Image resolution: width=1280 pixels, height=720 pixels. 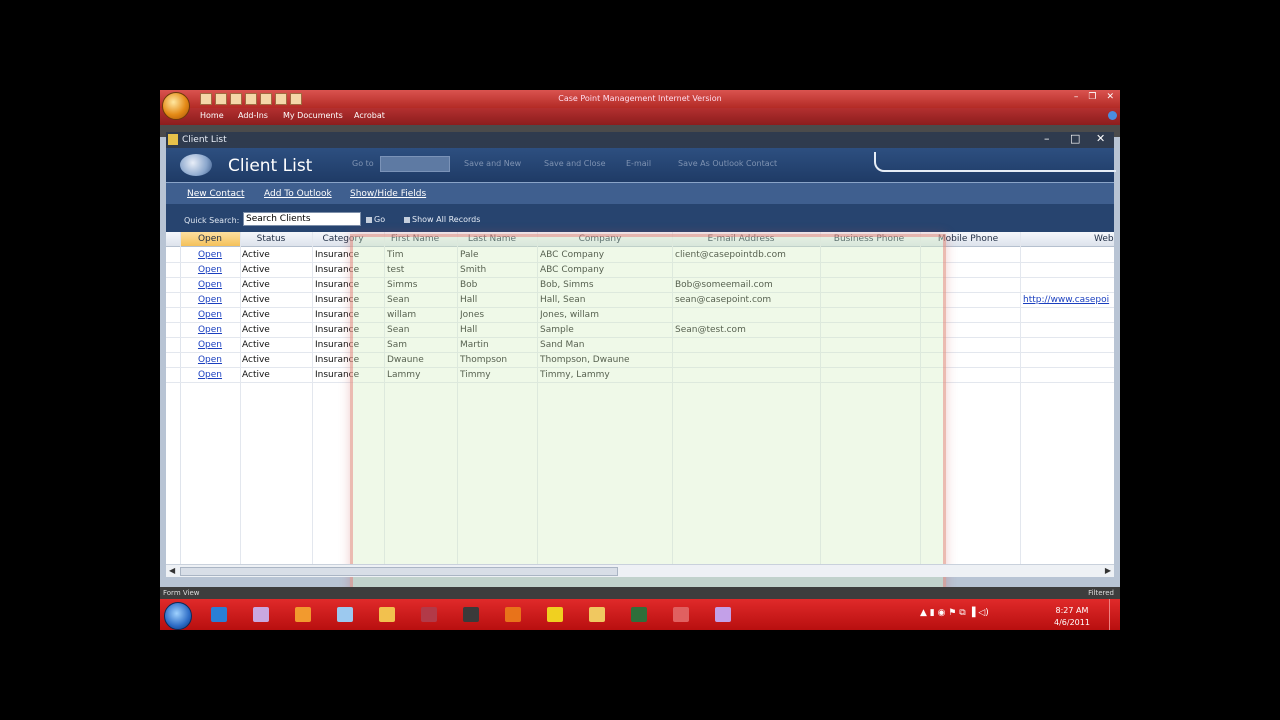 I want to click on show-all-icon, so click(x=407, y=219).